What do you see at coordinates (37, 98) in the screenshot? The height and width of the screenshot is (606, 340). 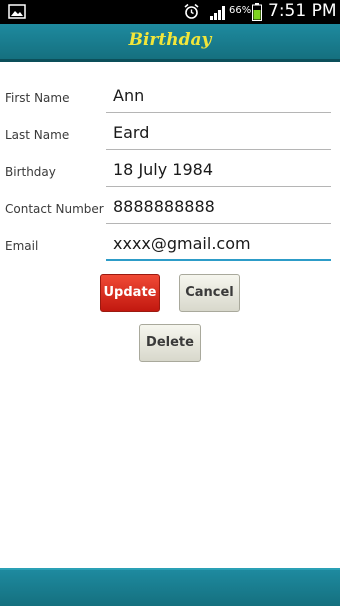 I see `first-name-label: First Name` at bounding box center [37, 98].